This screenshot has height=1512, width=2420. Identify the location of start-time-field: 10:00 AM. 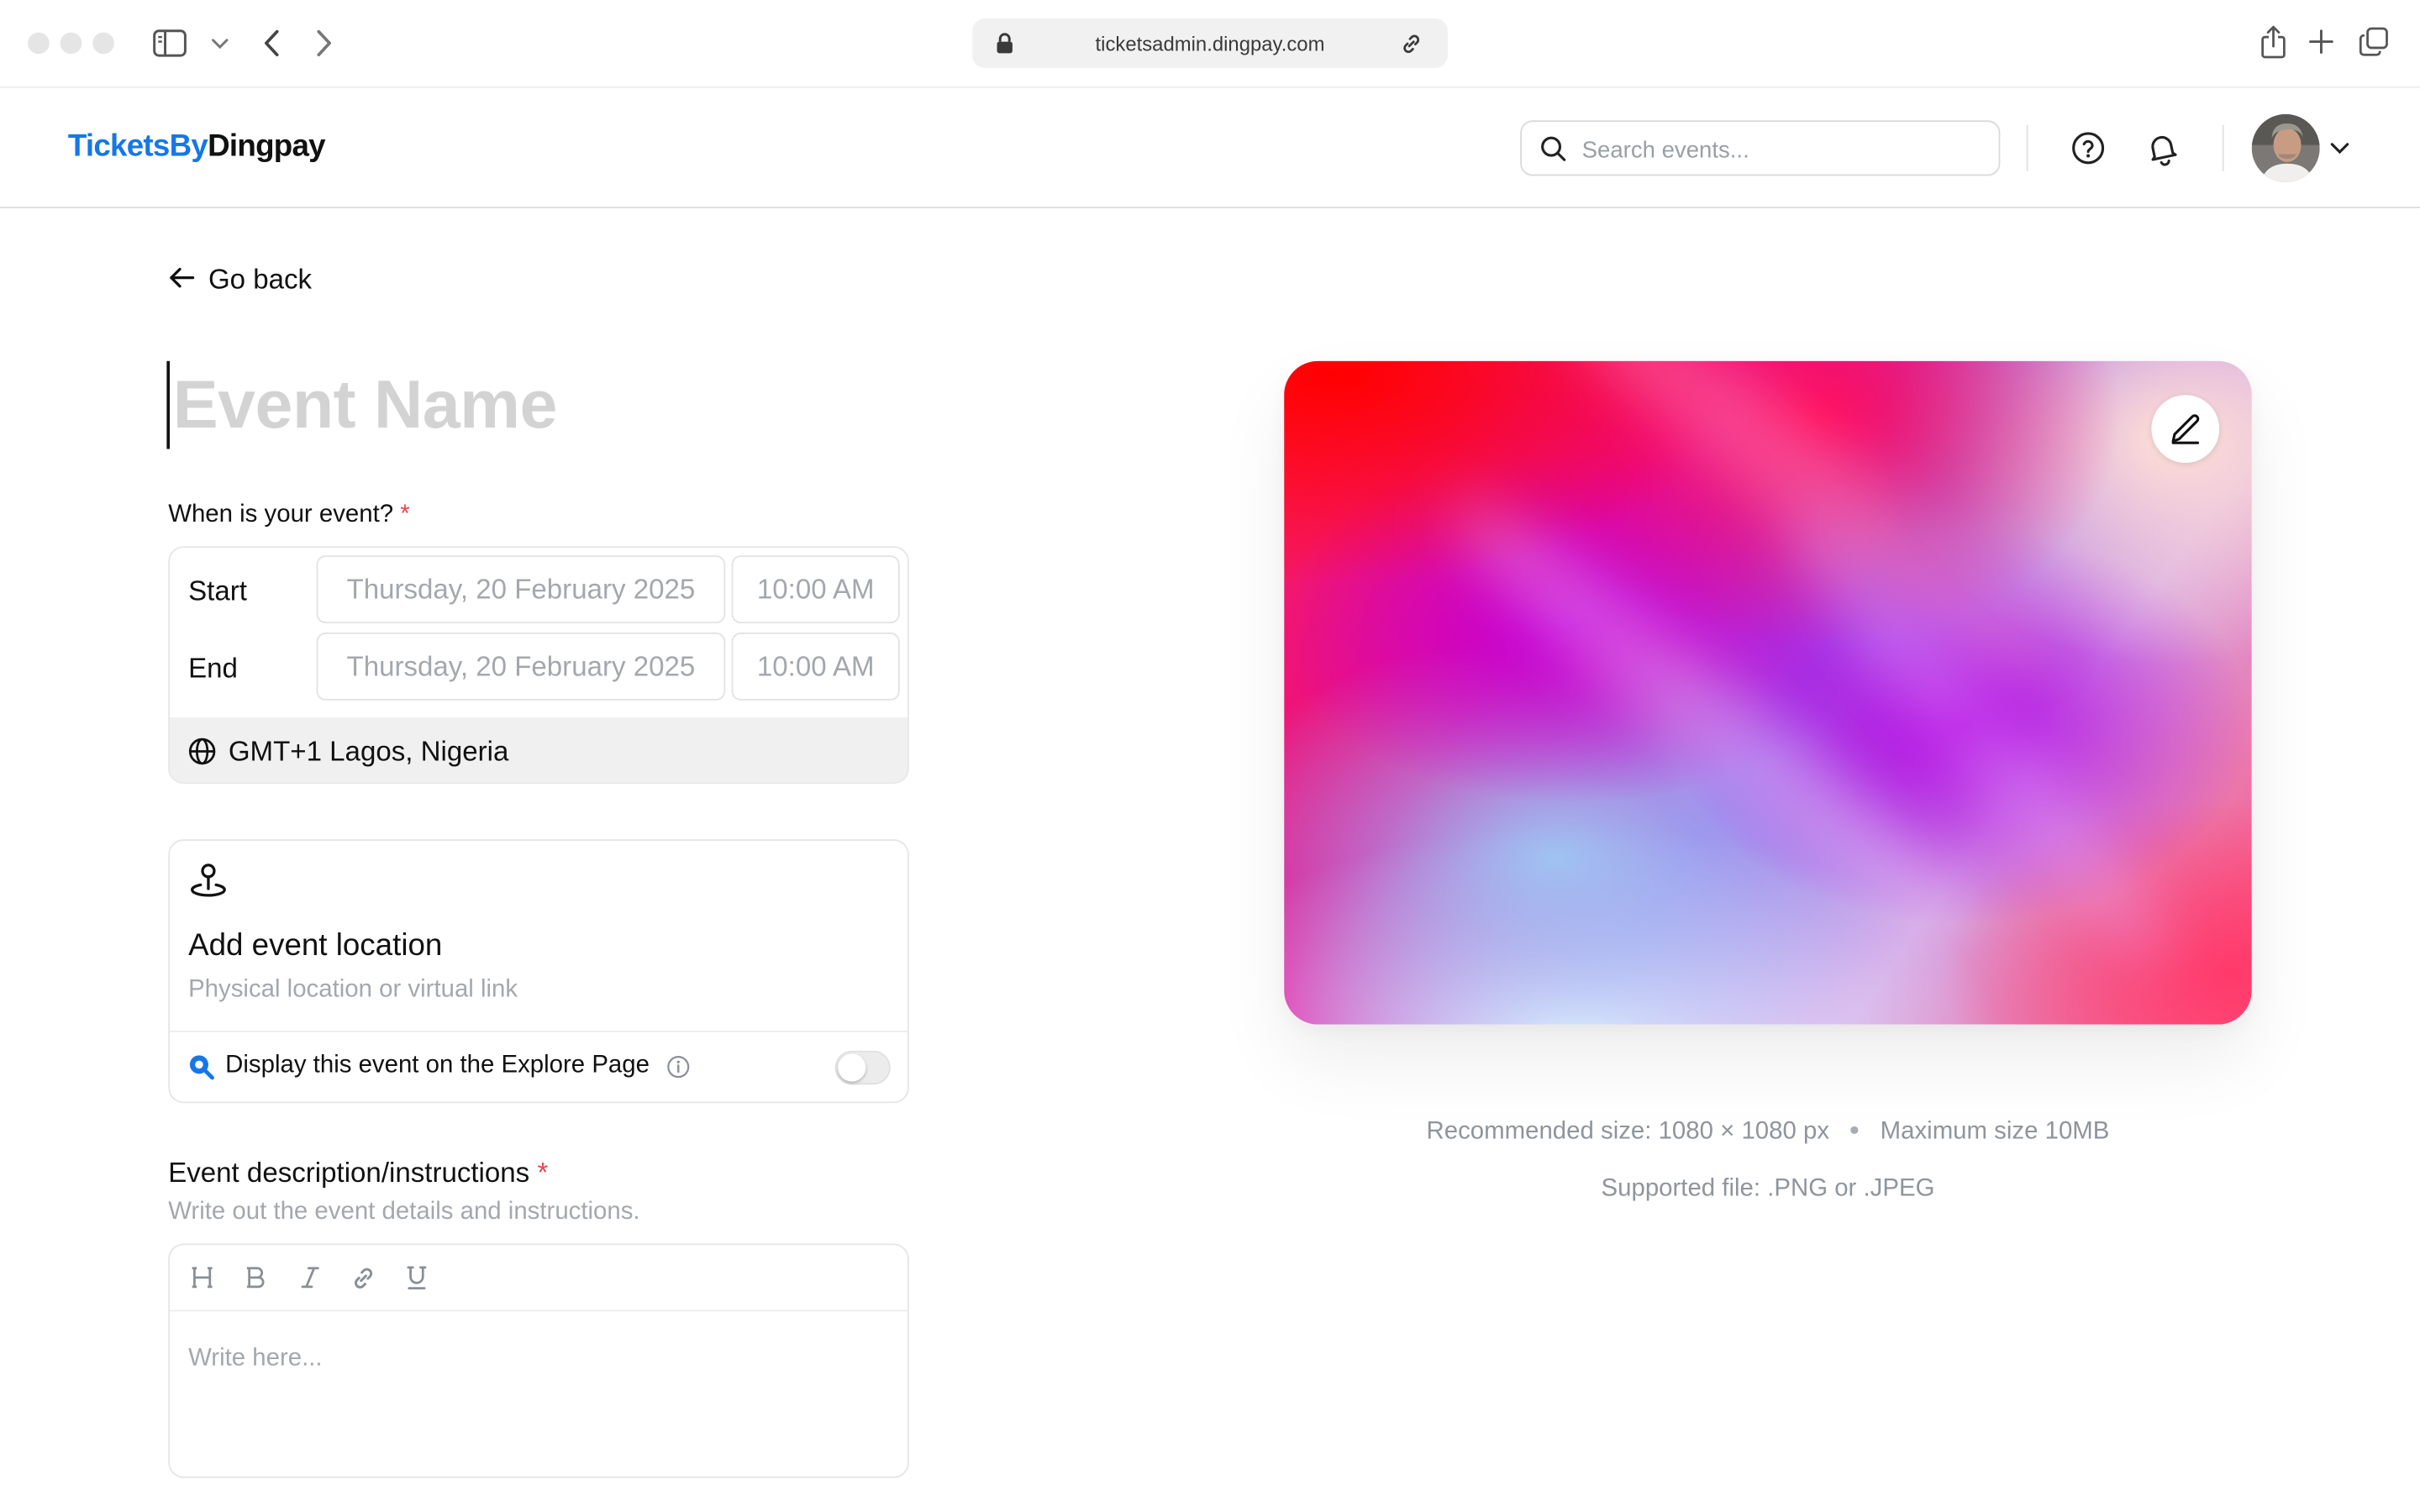
(815, 589).